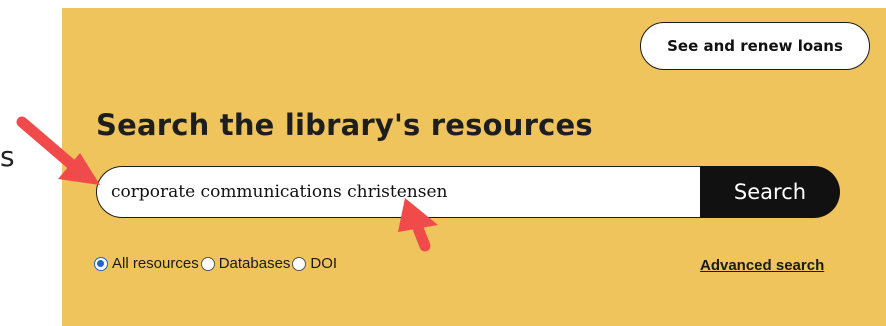 The width and height of the screenshot is (886, 326). I want to click on radio-button-all-resources, so click(101, 263).